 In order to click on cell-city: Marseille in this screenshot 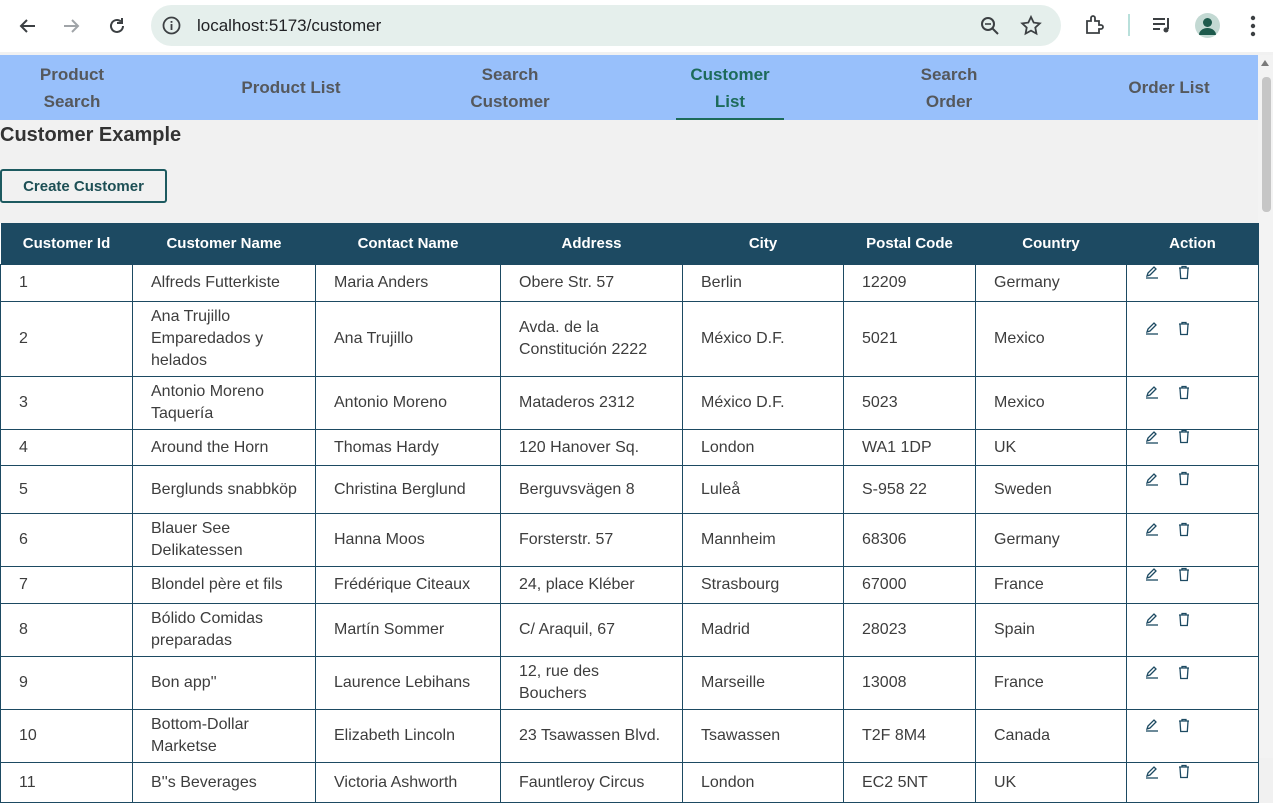, I will do `click(763, 683)`.